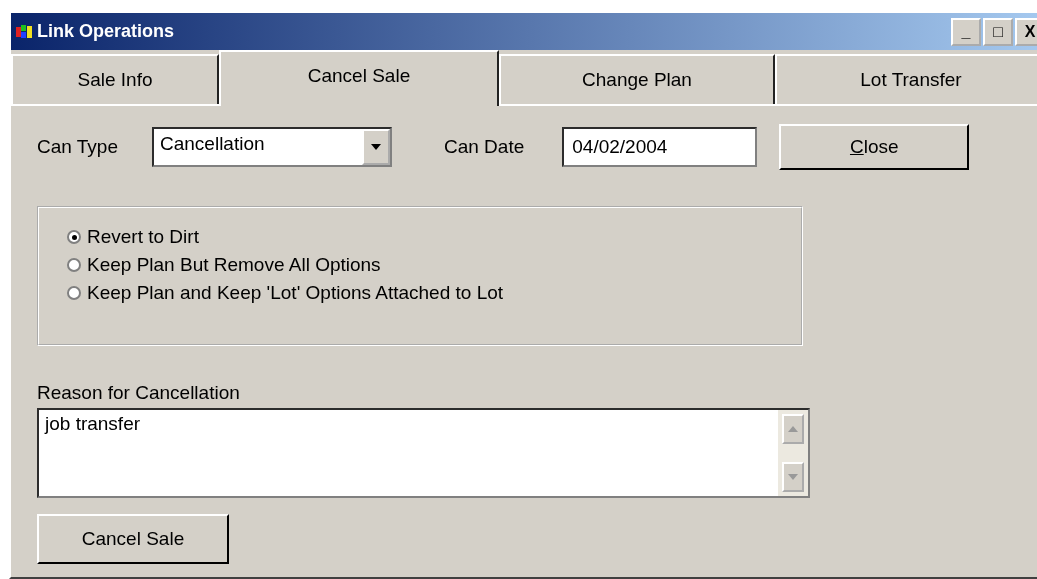  What do you see at coordinates (133, 539) in the screenshot?
I see `cancel-sale-button: Cancel Sale` at bounding box center [133, 539].